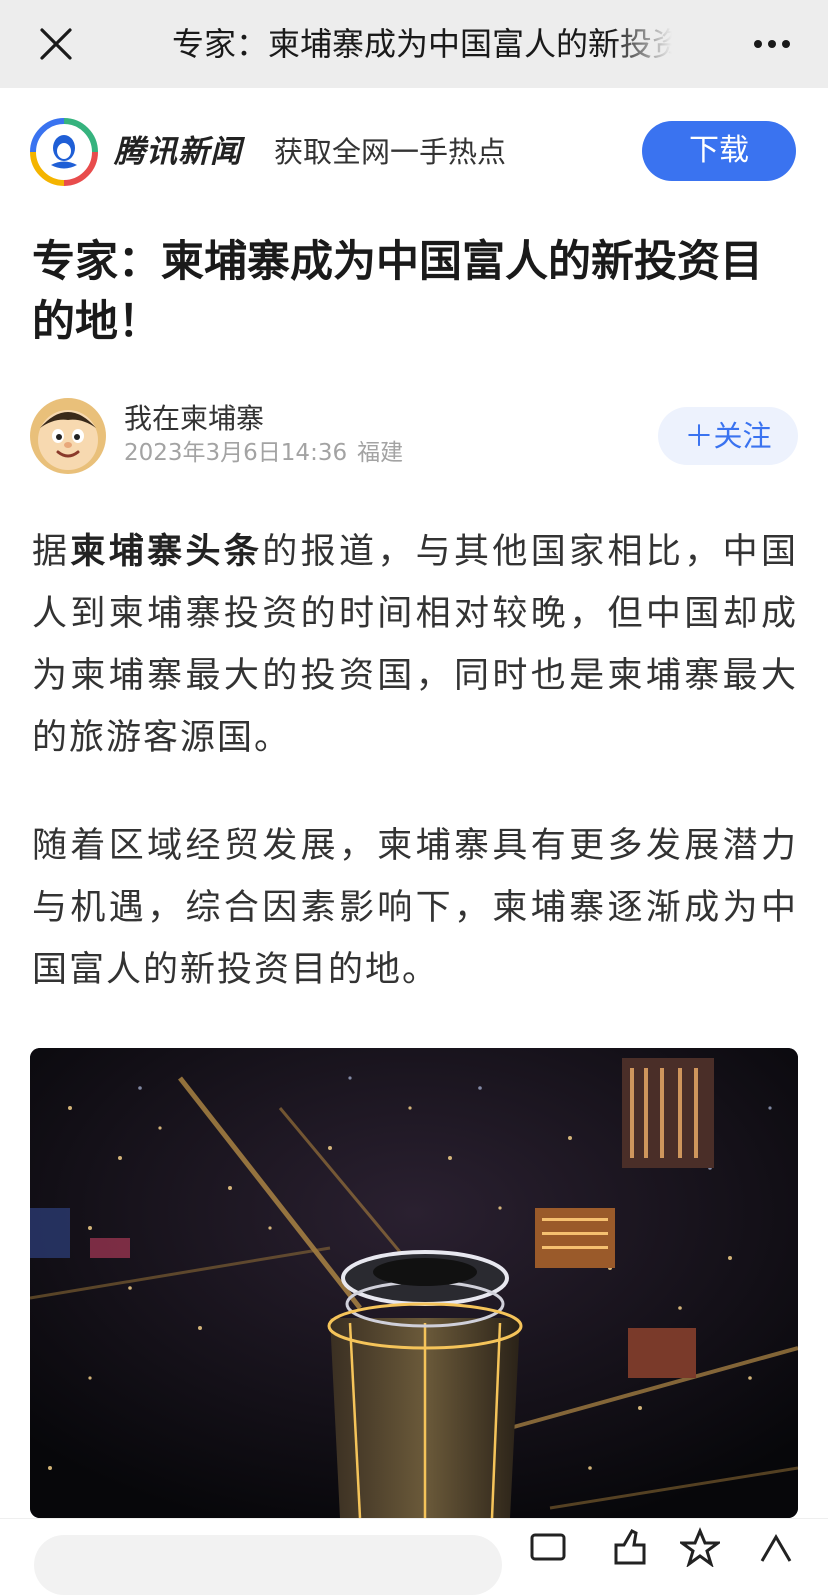  I want to click on favorite-icon, so click(700, 1547).